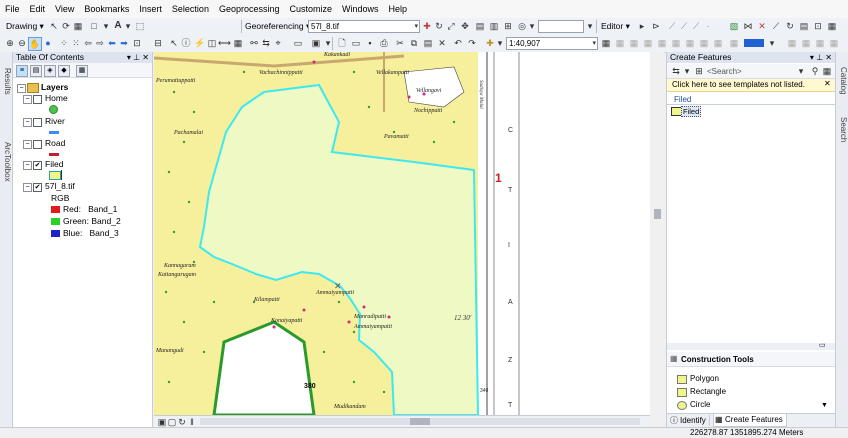 The image size is (848, 438). Describe the element at coordinates (762, 26) in the screenshot. I see `cut-polygons-icon: ✕` at that location.